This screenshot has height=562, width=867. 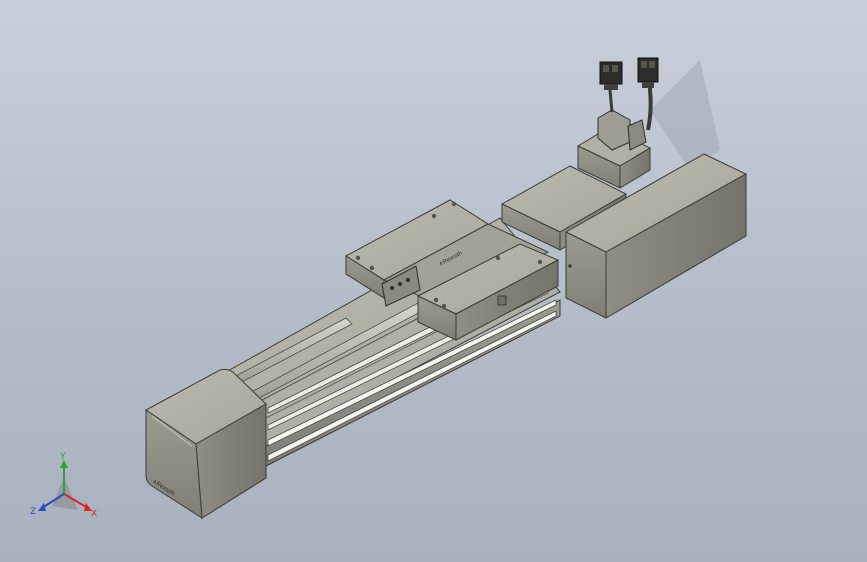 I want to click on encoder-cable, so click(x=649, y=107).